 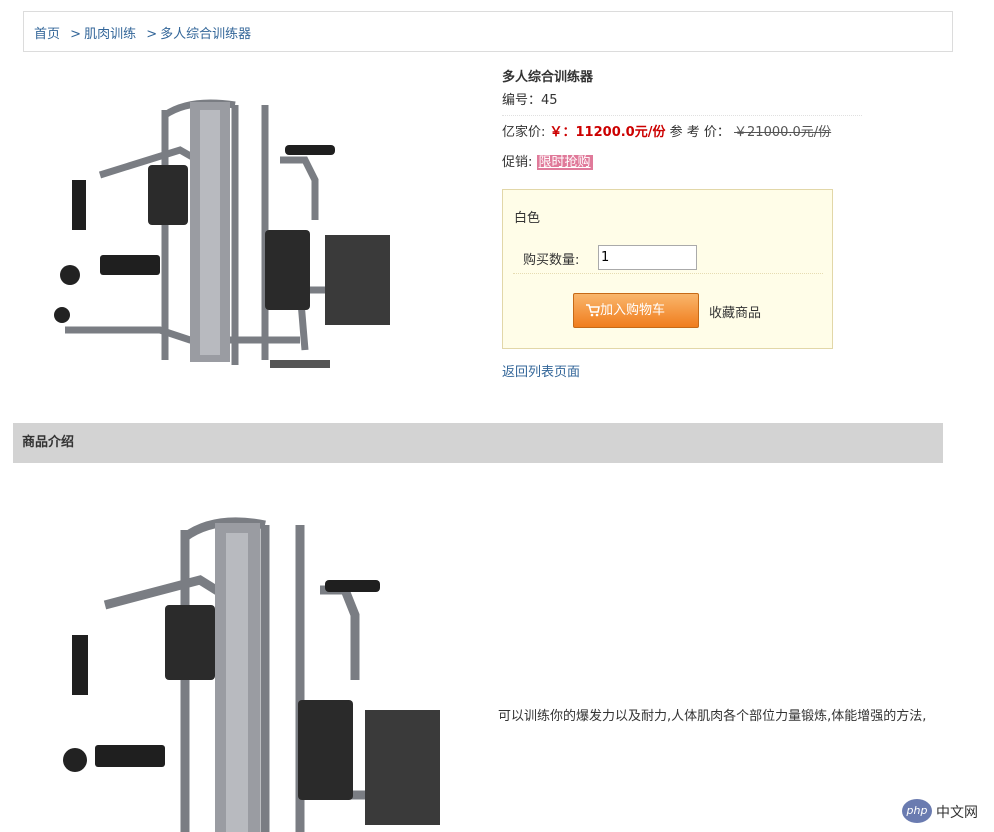 I want to click on product-title: 多人综合训练器, so click(x=548, y=77).